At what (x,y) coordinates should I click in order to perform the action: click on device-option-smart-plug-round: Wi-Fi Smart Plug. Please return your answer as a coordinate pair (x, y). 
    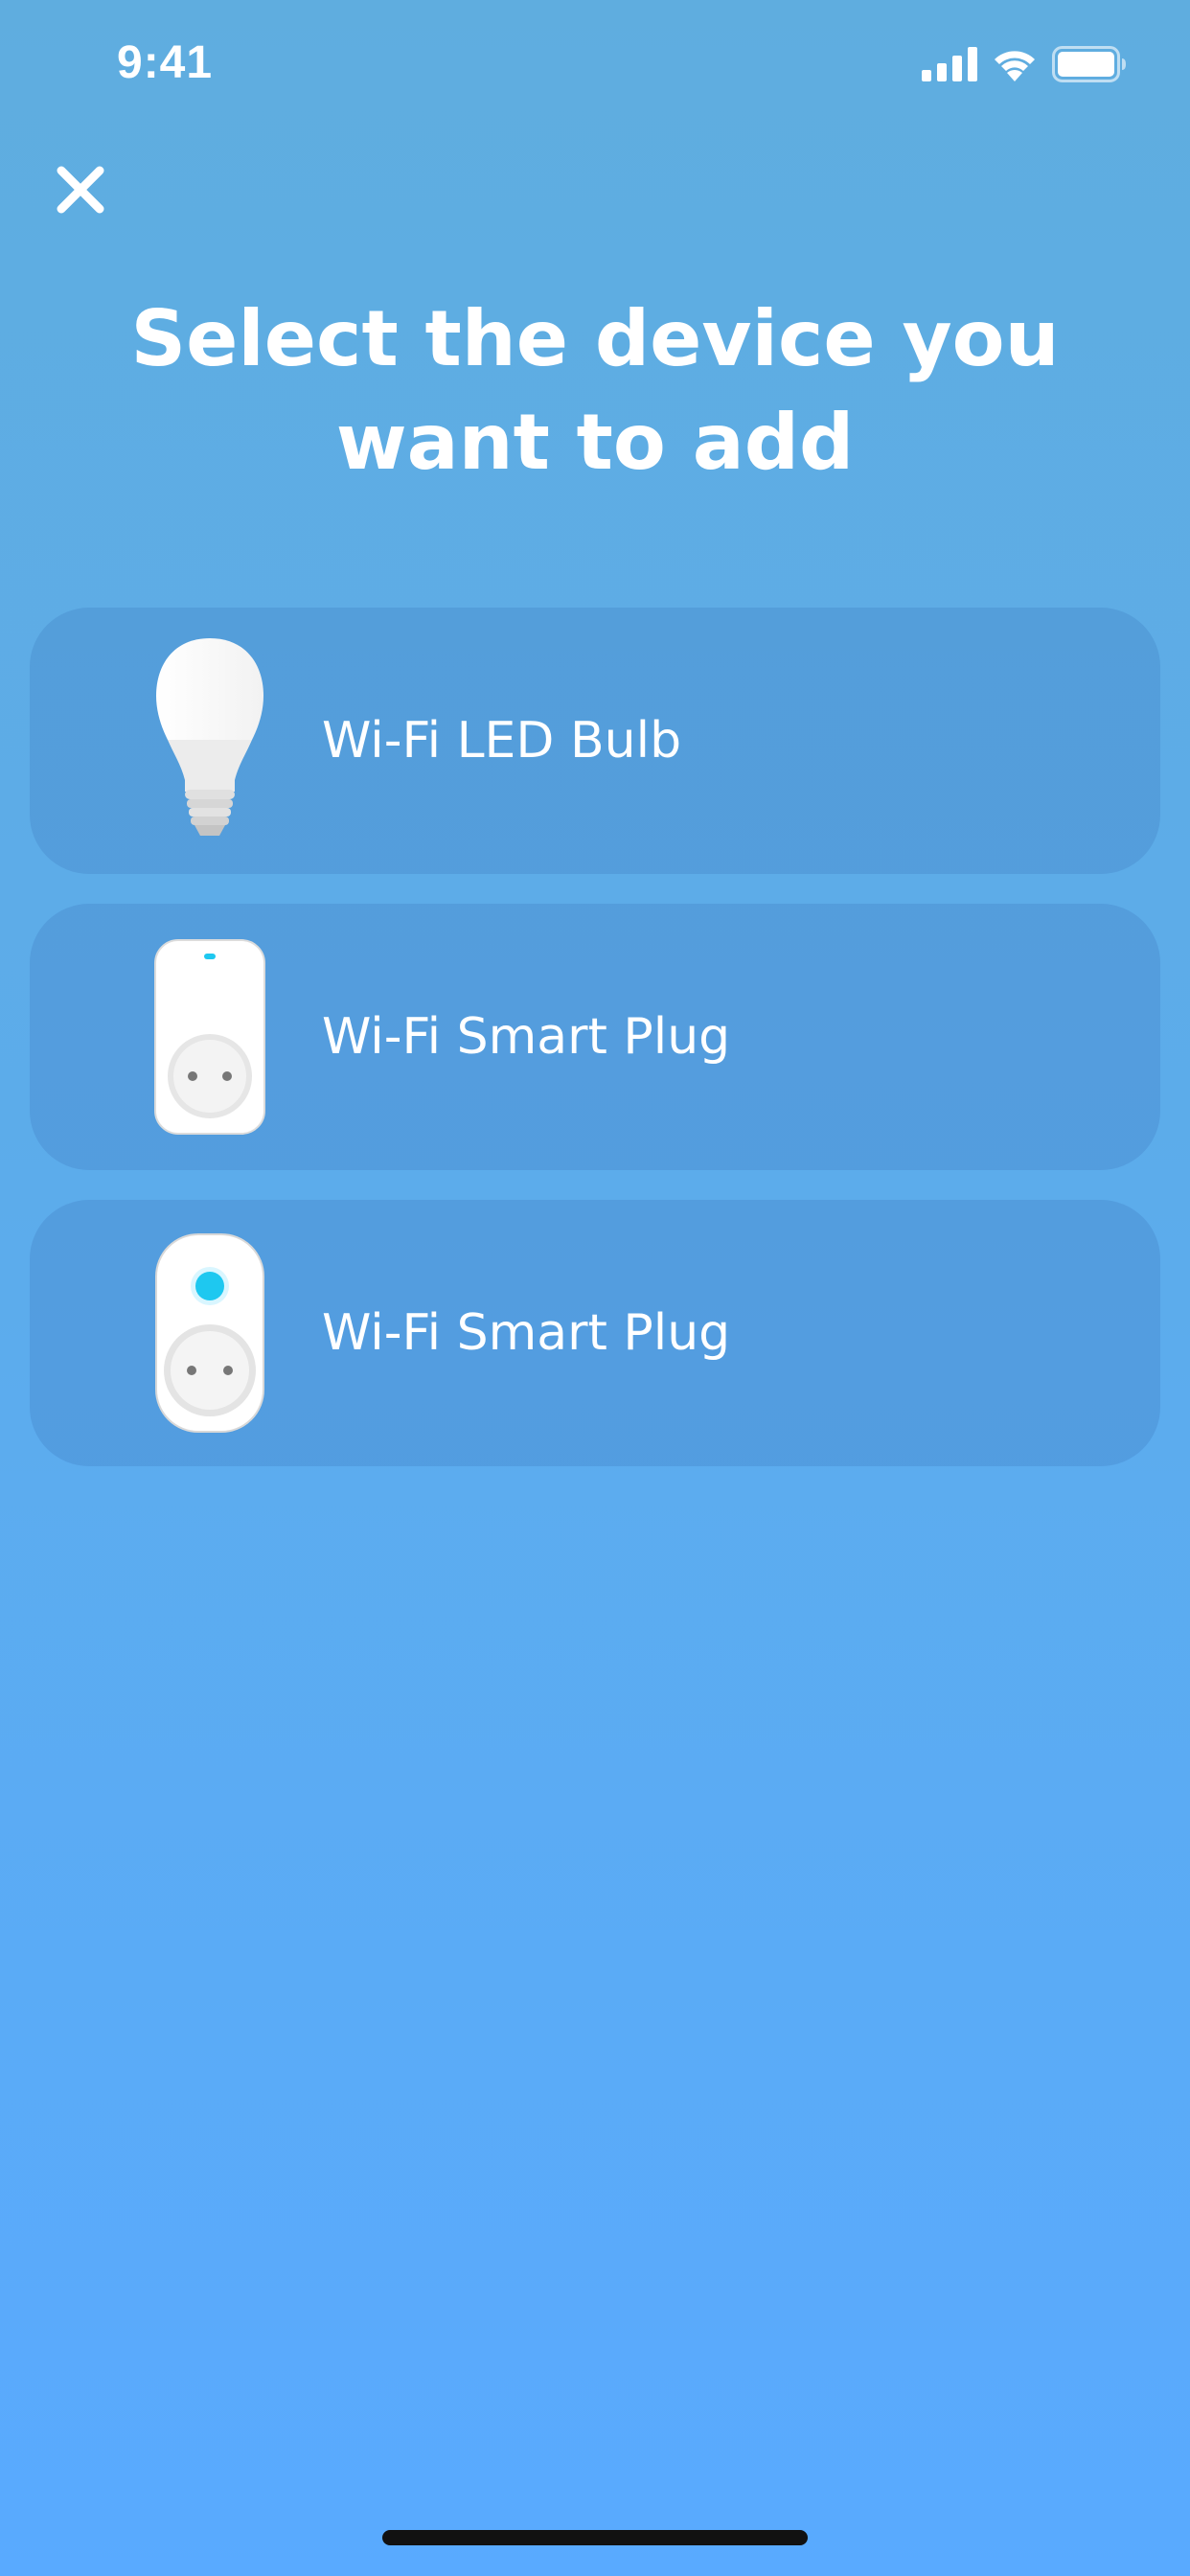
    Looking at the image, I should click on (595, 1333).